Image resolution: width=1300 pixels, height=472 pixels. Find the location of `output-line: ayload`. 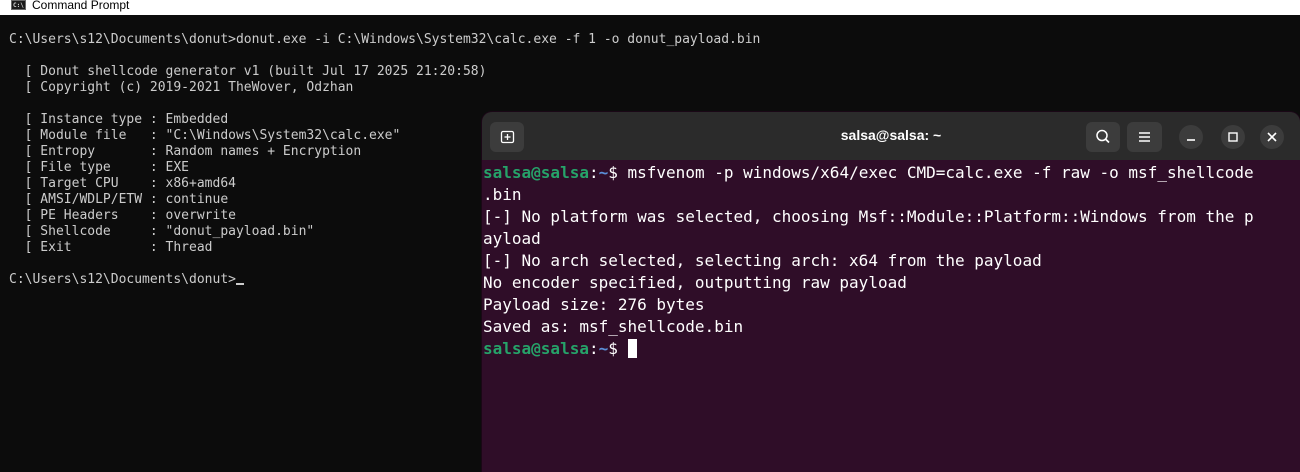

output-line: ayload is located at coordinates (512, 238).